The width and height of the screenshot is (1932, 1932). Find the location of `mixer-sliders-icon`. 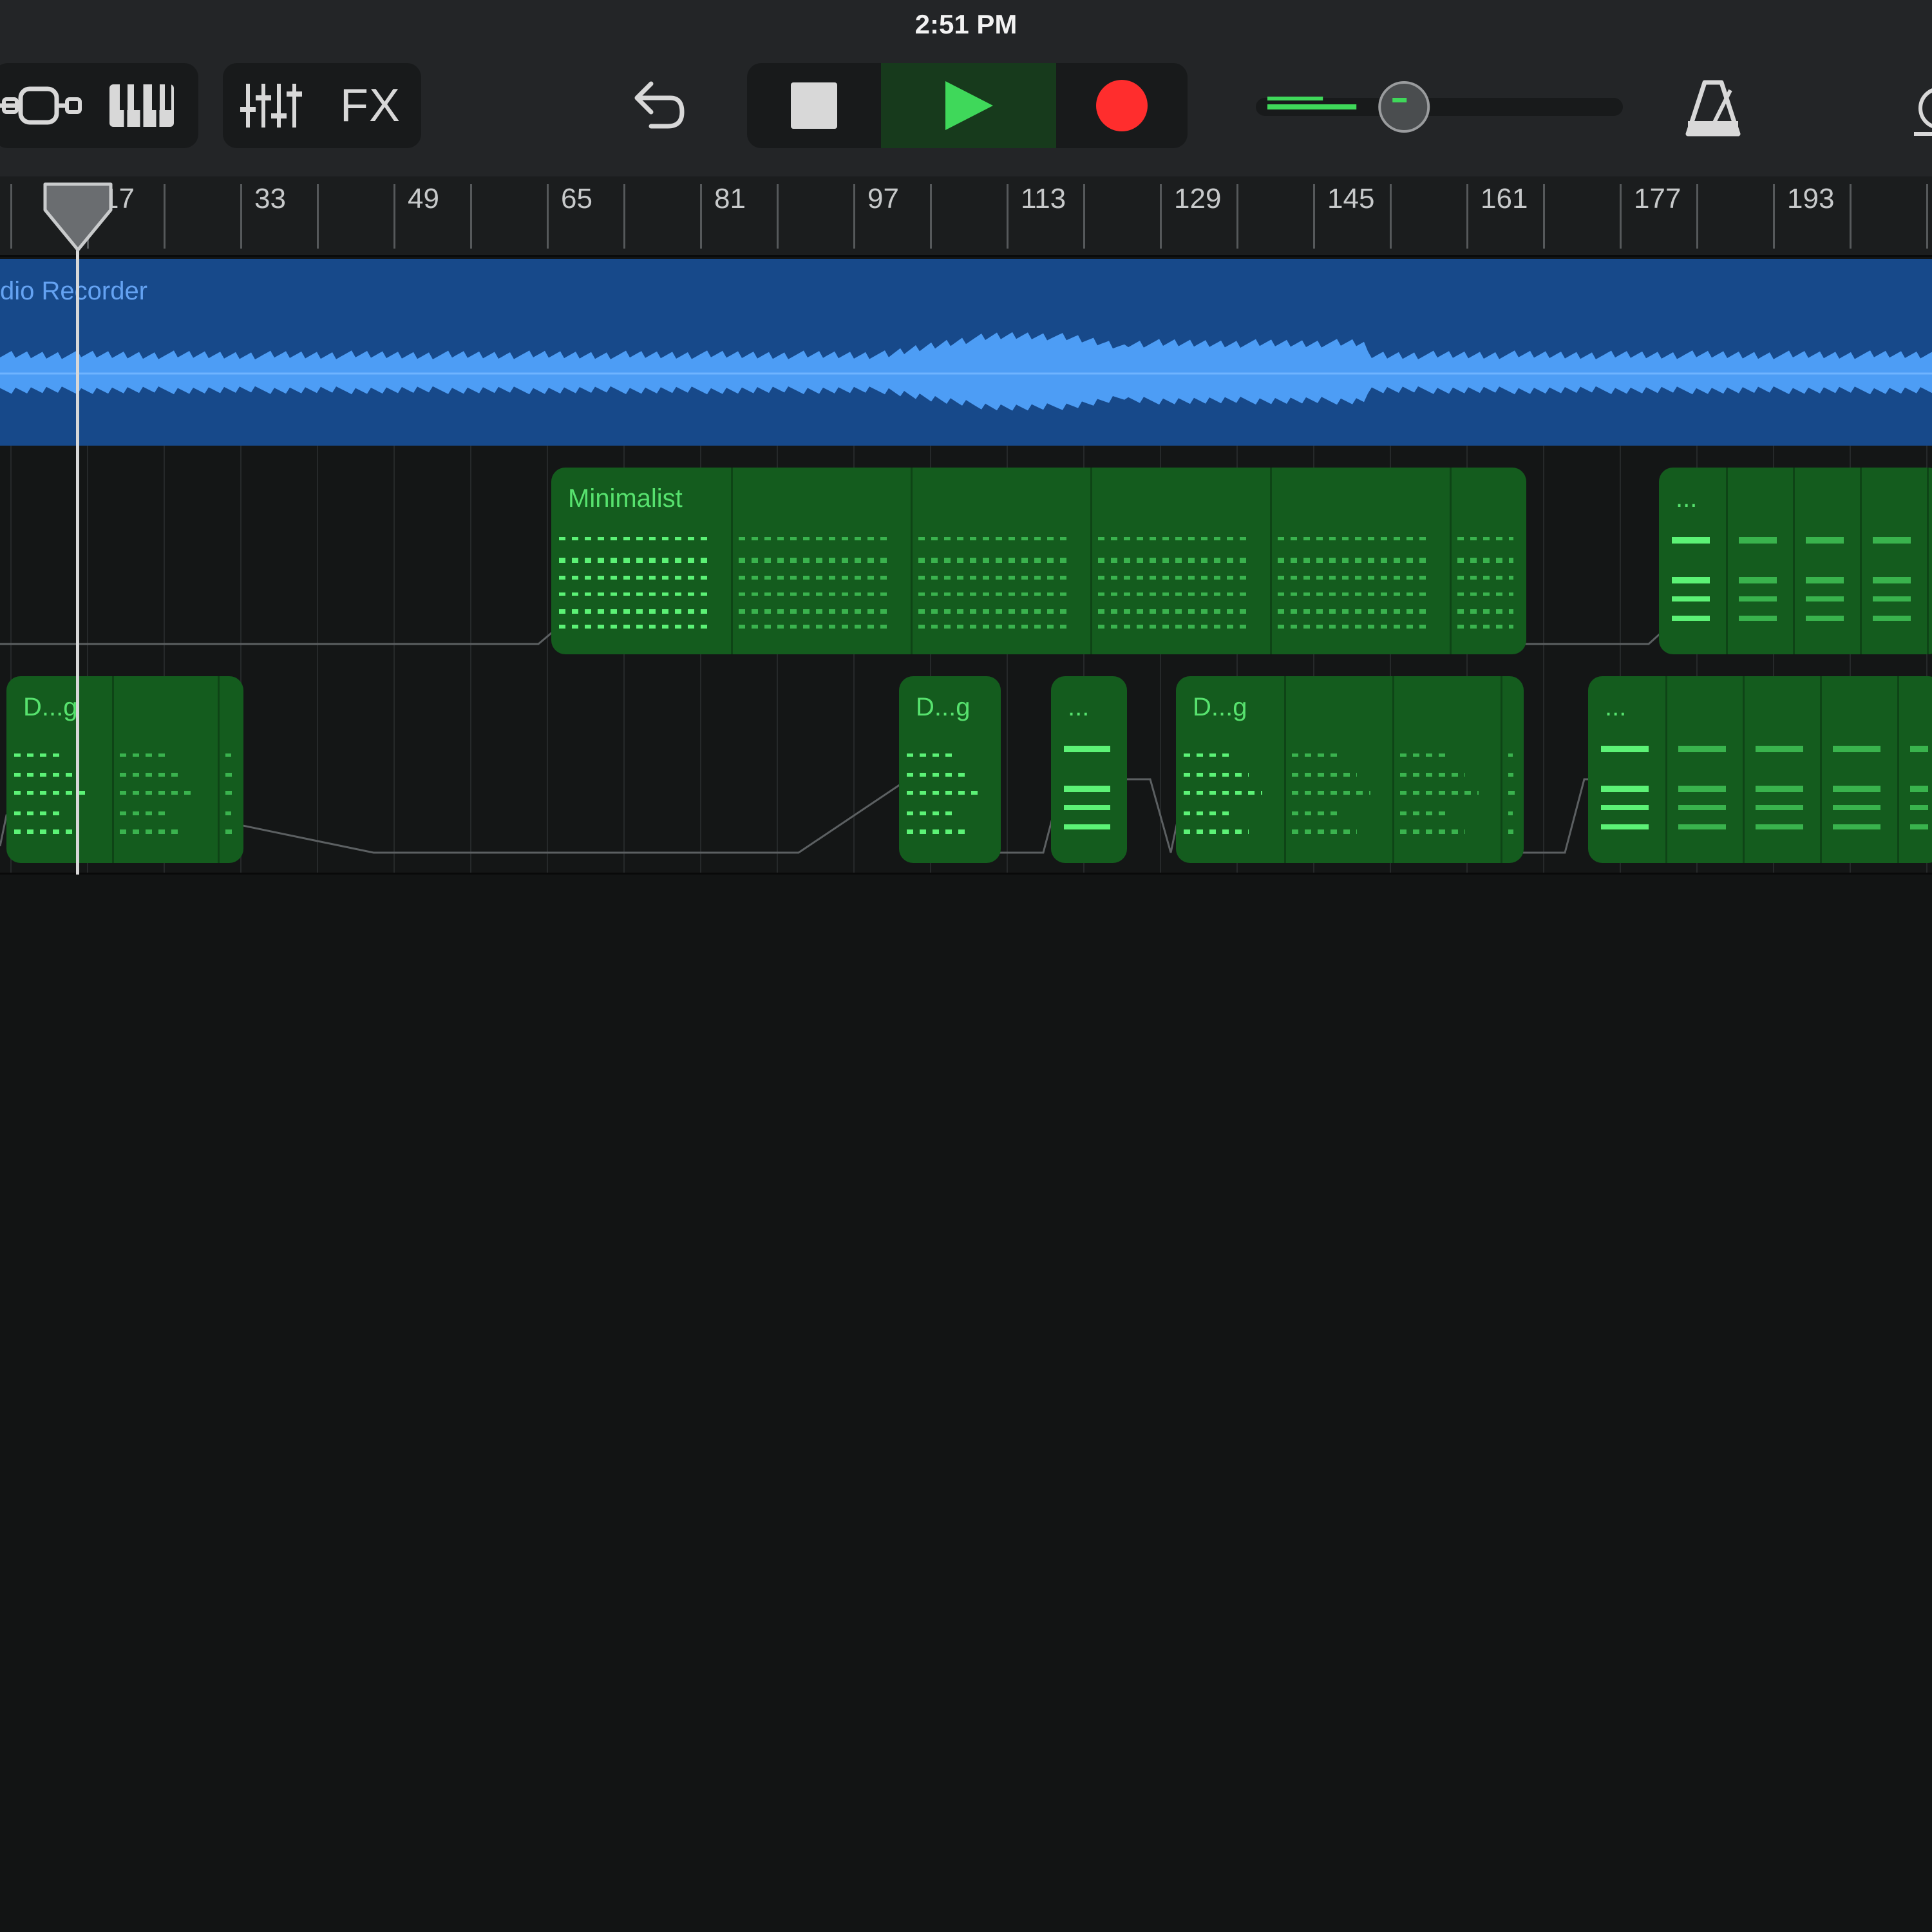

mixer-sliders-icon is located at coordinates (271, 106).